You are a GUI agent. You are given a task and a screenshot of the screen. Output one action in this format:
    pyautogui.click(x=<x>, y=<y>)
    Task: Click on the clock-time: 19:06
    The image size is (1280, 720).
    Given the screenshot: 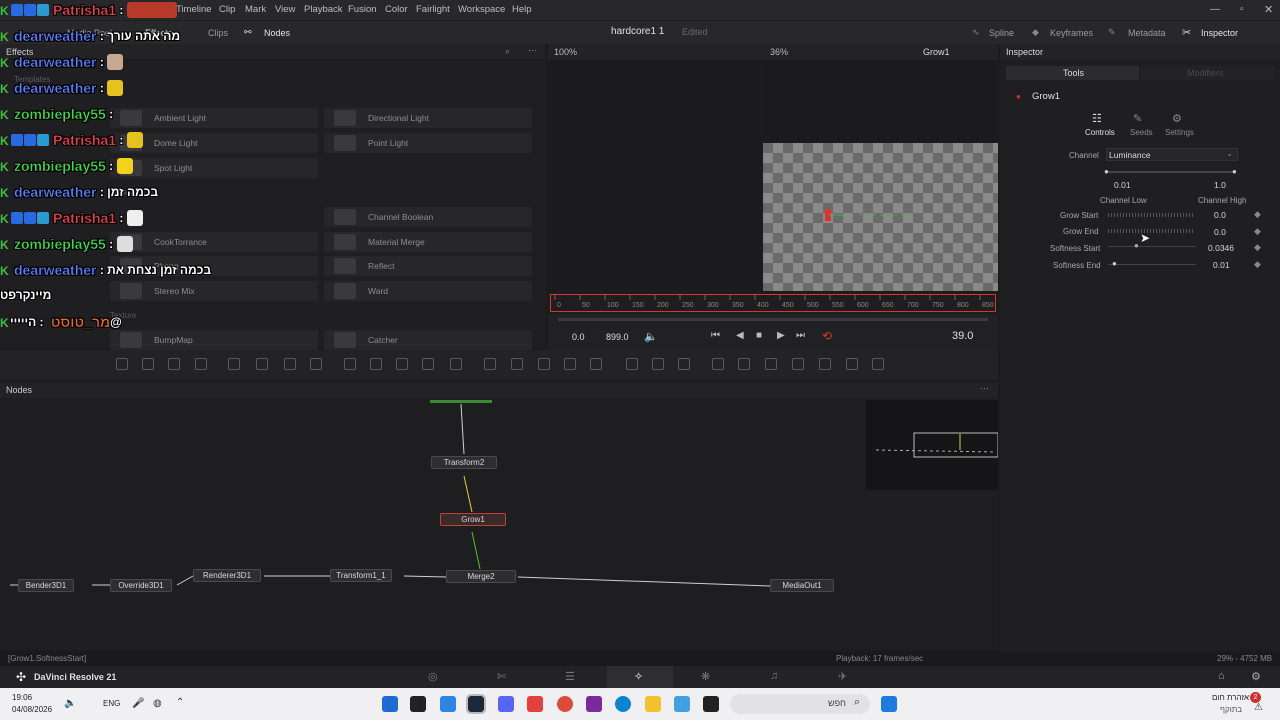 What is the action you would take?
    pyautogui.click(x=22, y=697)
    